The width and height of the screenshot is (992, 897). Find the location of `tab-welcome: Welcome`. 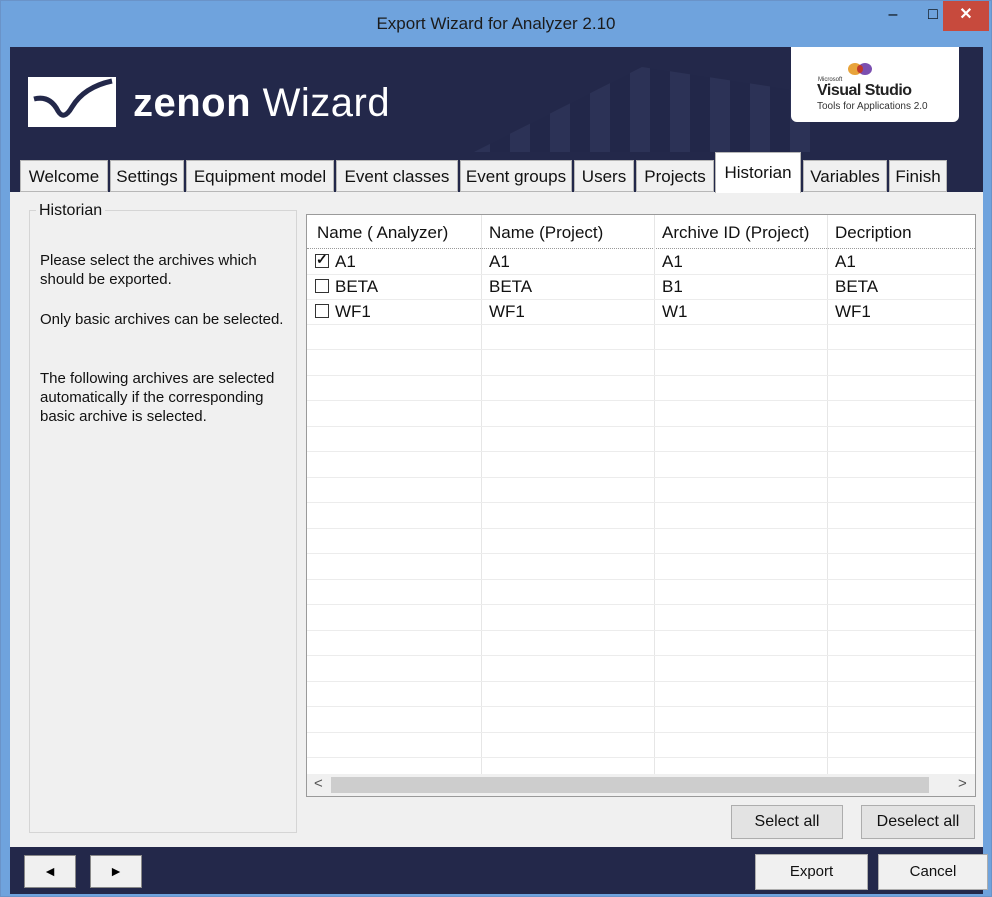

tab-welcome: Welcome is located at coordinates (64, 176).